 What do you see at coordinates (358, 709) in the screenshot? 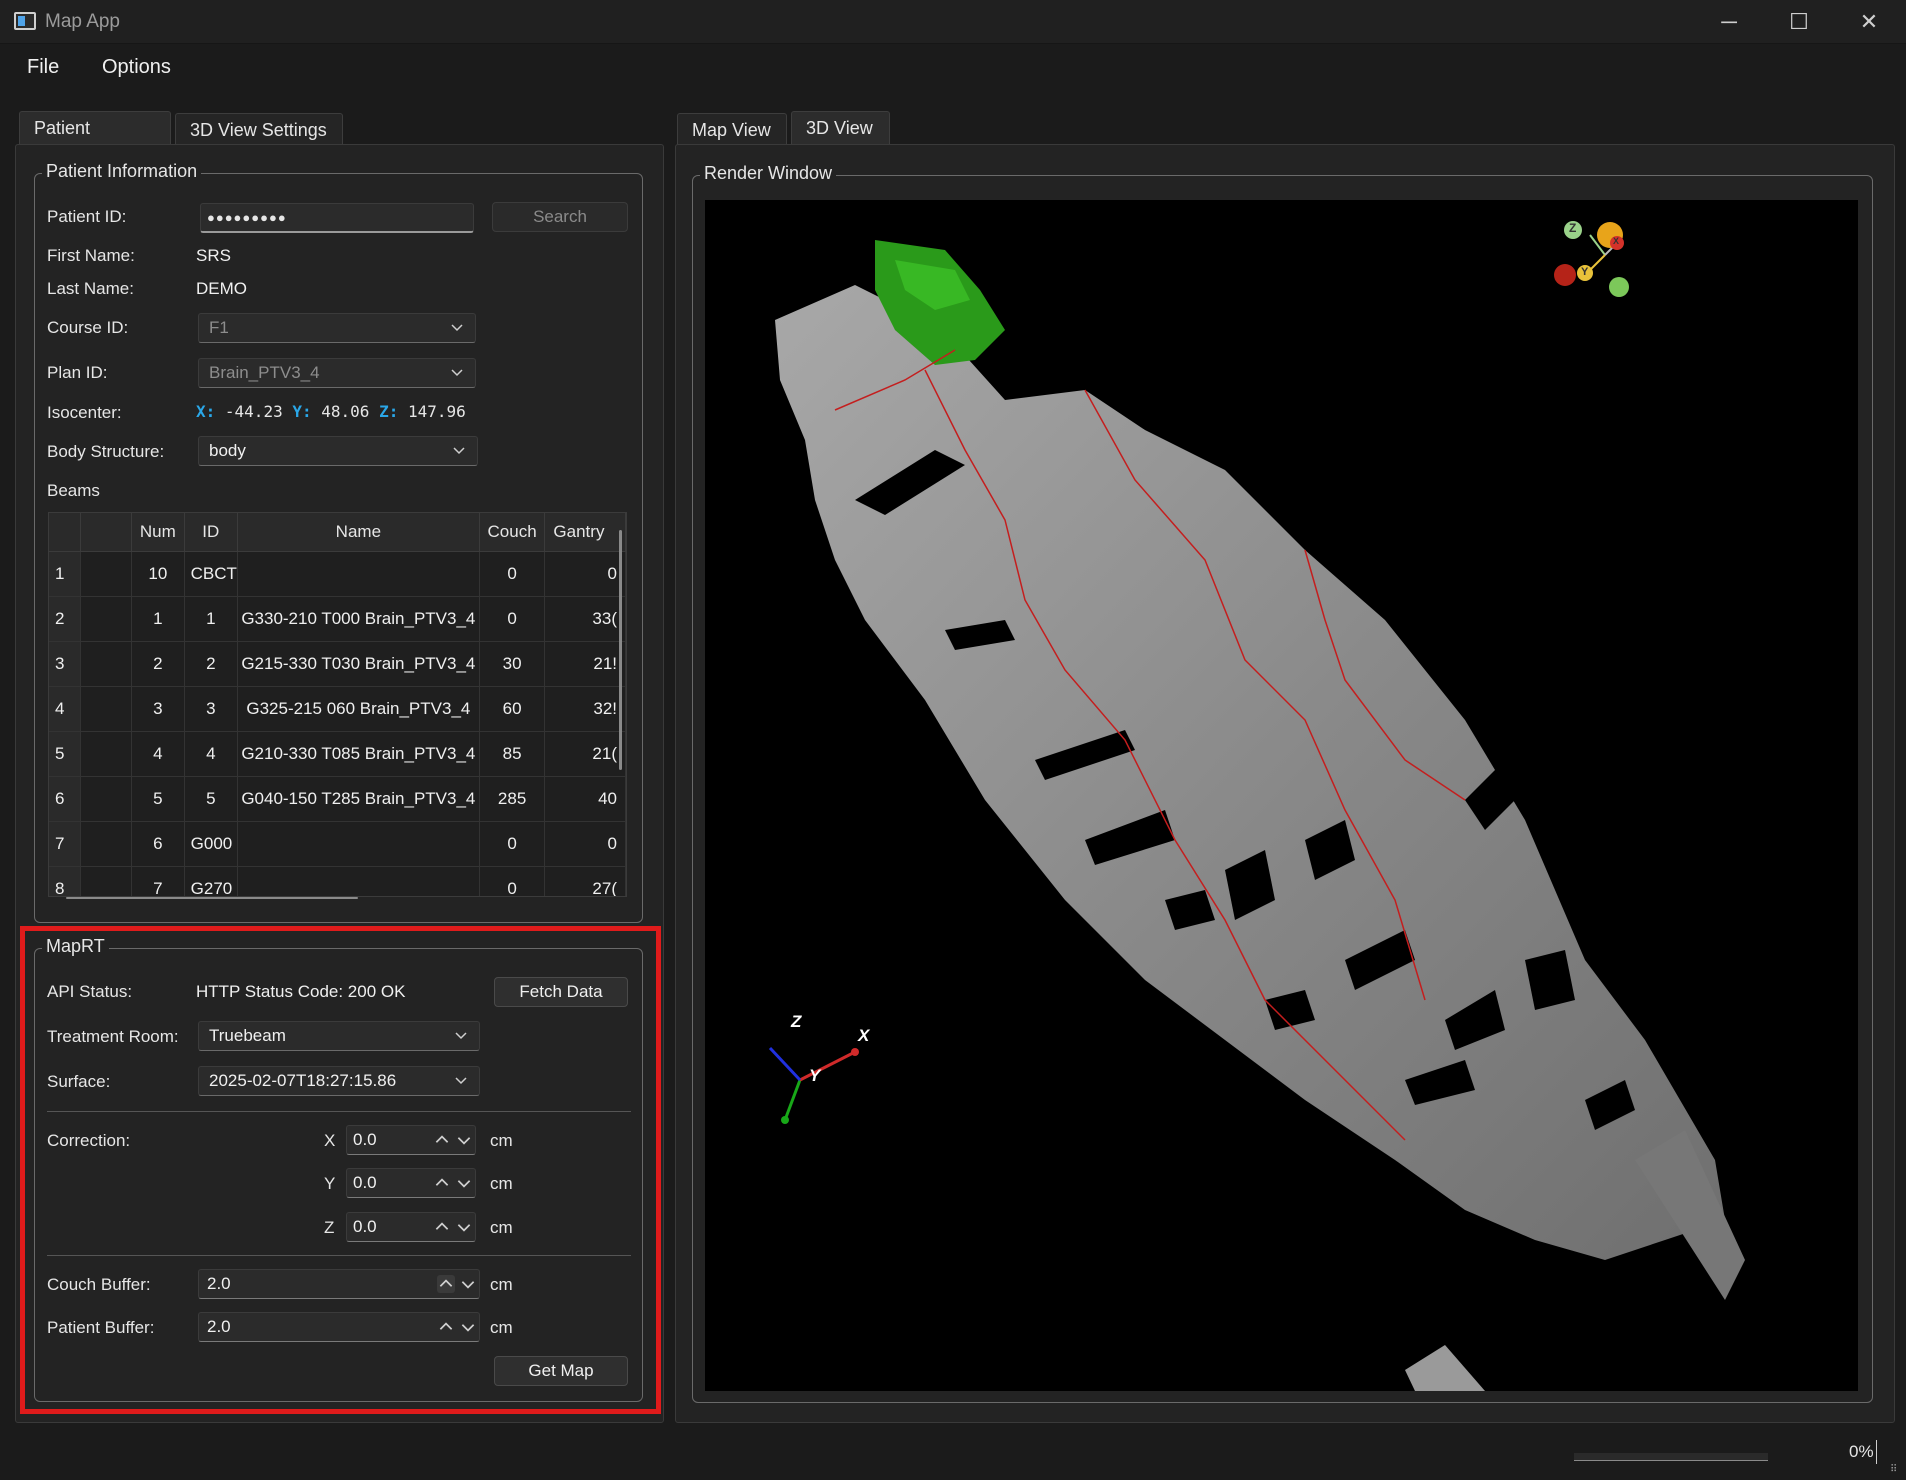
I see `cell-name: G325-215 060 Brain_PTV3_4` at bounding box center [358, 709].